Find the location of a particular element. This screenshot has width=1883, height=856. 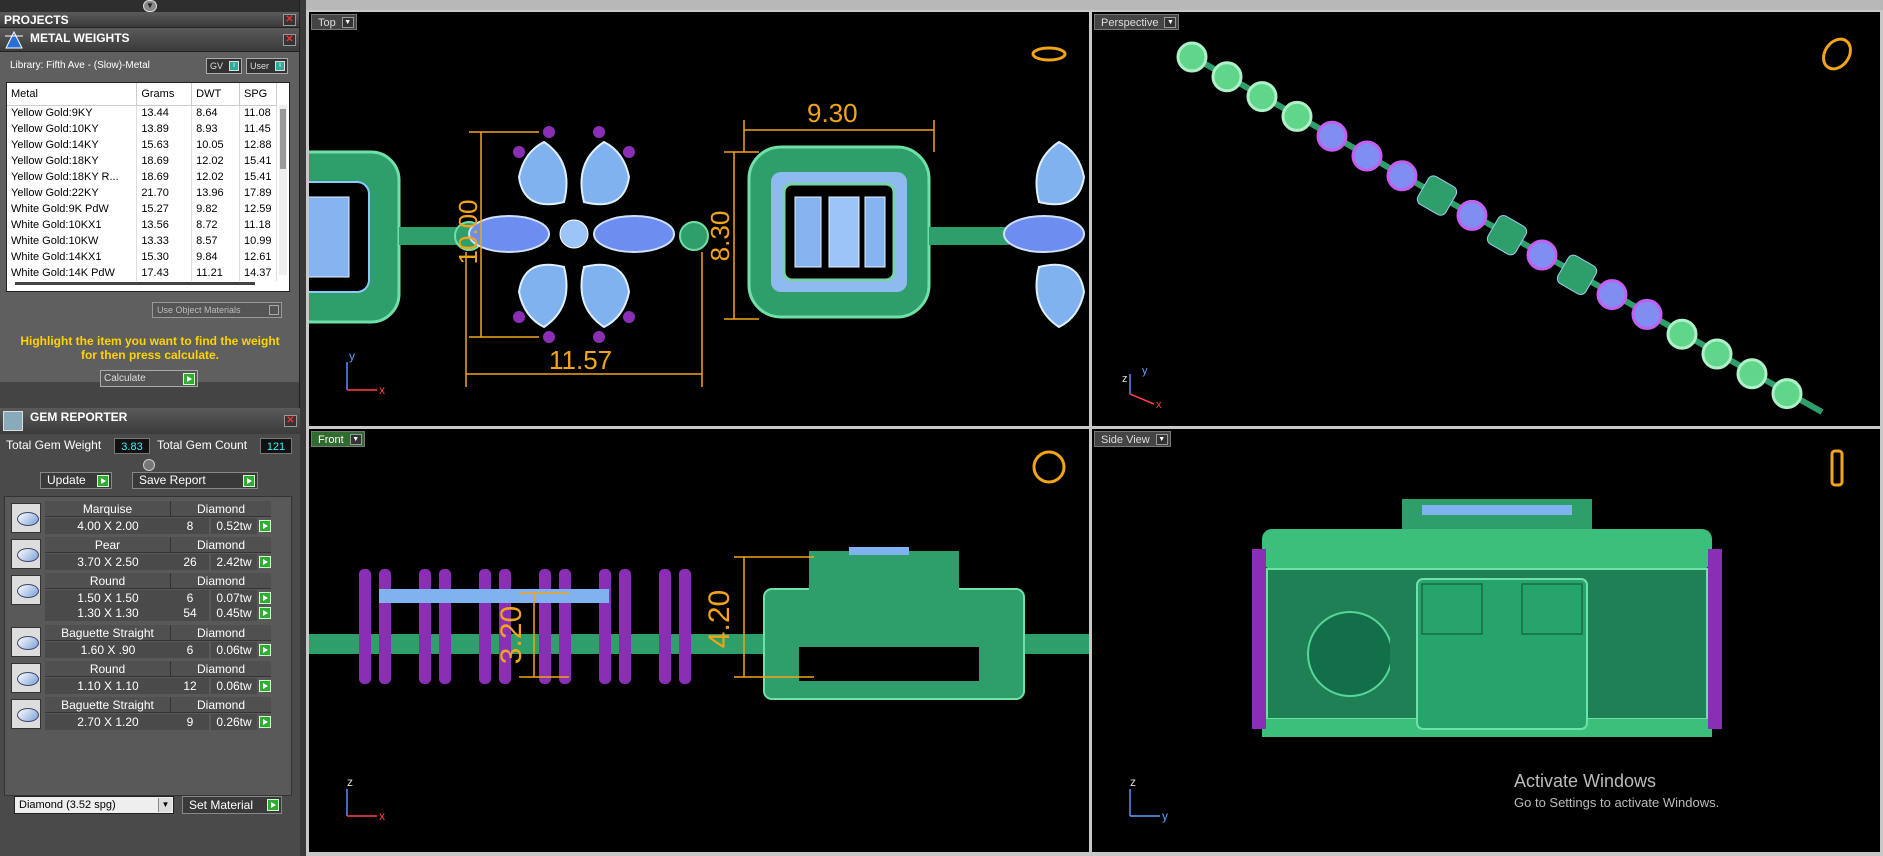

table-row: Yellow Gold:18KY R... 18.69 12.02 15.41 is located at coordinates (142, 177).